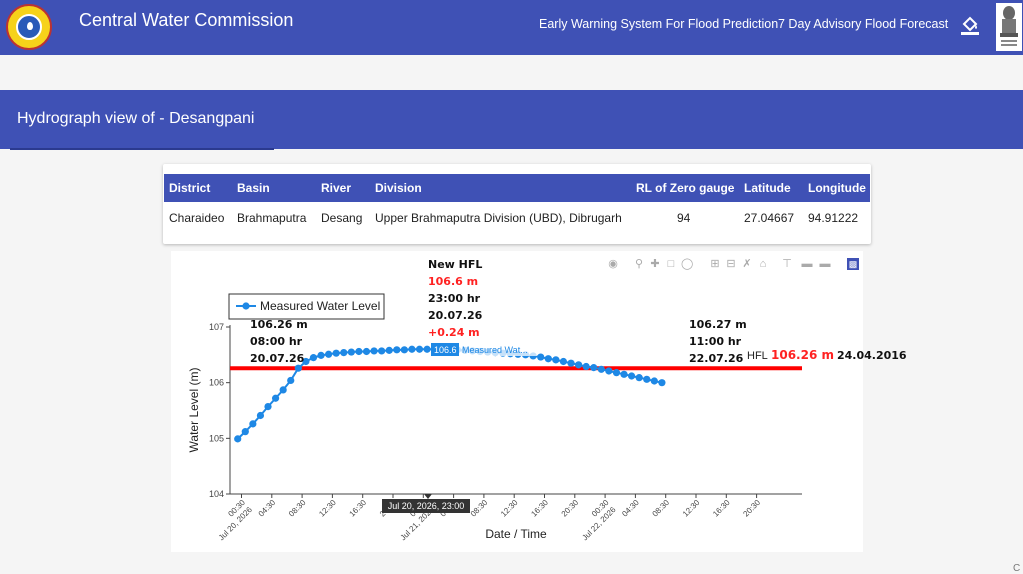 The width and height of the screenshot is (1023, 574). Describe the element at coordinates (454, 298) in the screenshot. I see `annotation-new-hfl-time: 23:00 hr` at that location.